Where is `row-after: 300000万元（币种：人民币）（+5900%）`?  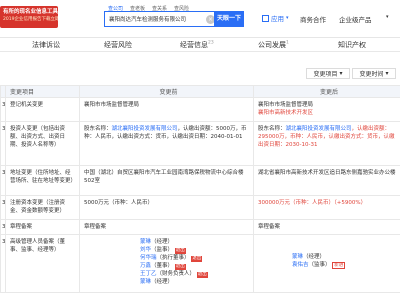
row-after: 300000万元（币种：人民币）（+5900%） is located at coordinates (326, 207).